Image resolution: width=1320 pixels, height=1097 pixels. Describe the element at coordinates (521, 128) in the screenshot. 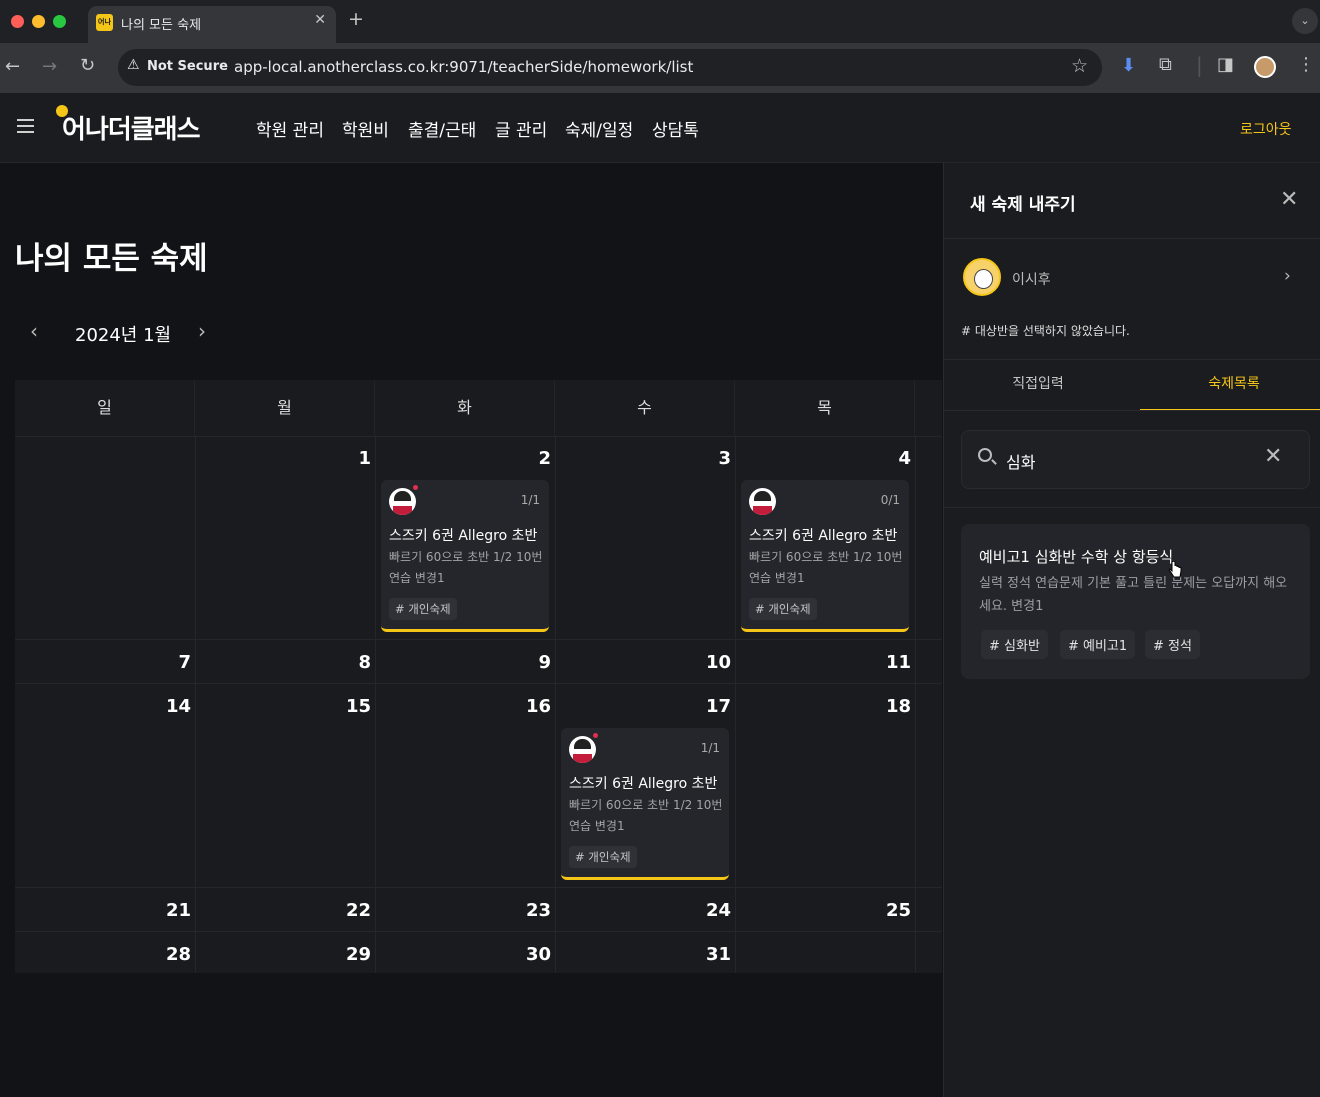

I see `nav-posts: 글 관리` at that location.